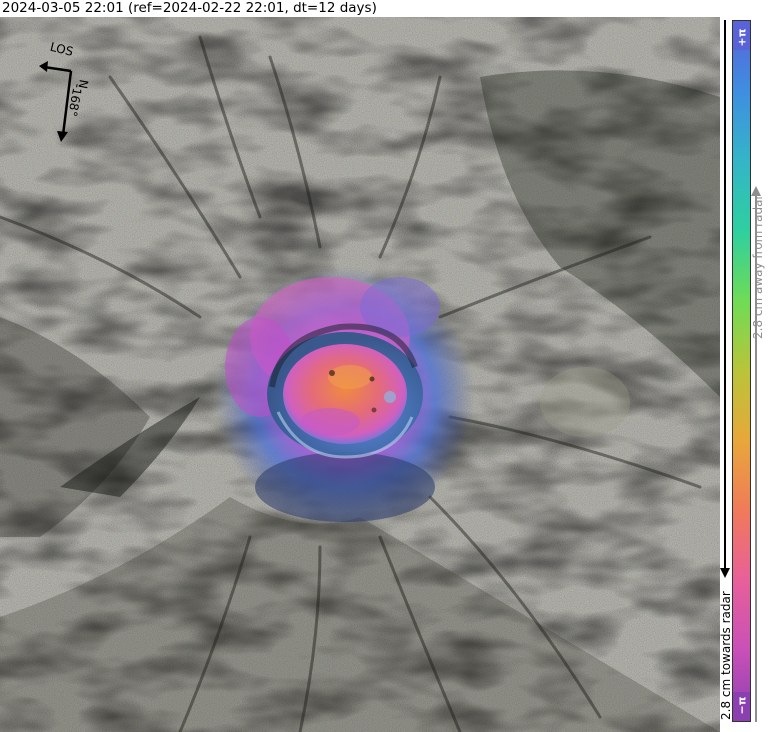  I want to click on away-radar-label: 2.8 cm away from radar, so click(758, 266).